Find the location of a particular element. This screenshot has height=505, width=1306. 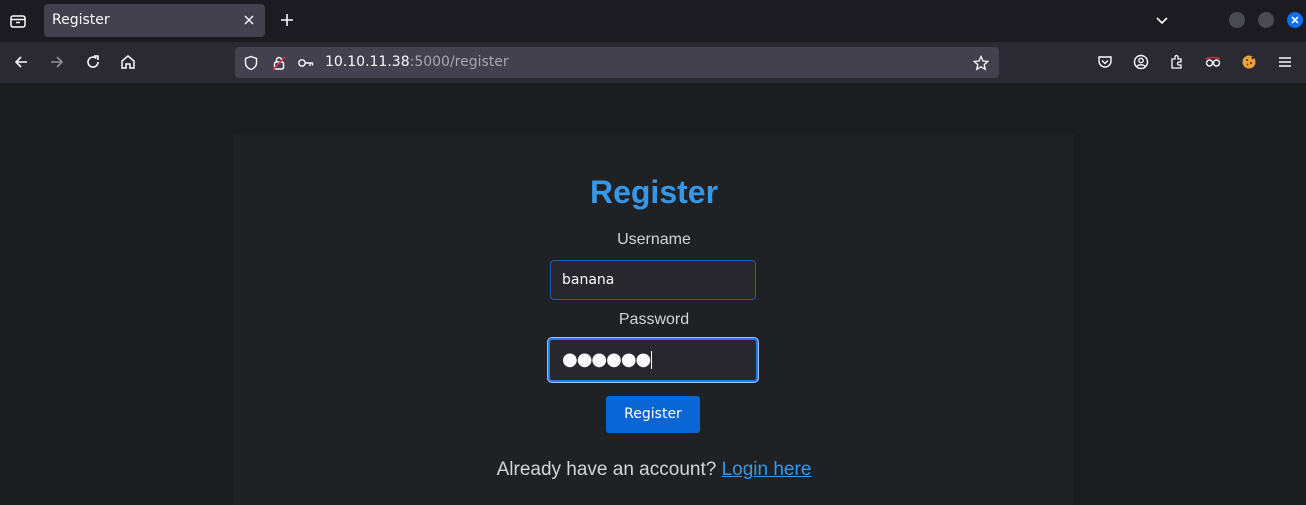

back-icon is located at coordinates (21, 62).